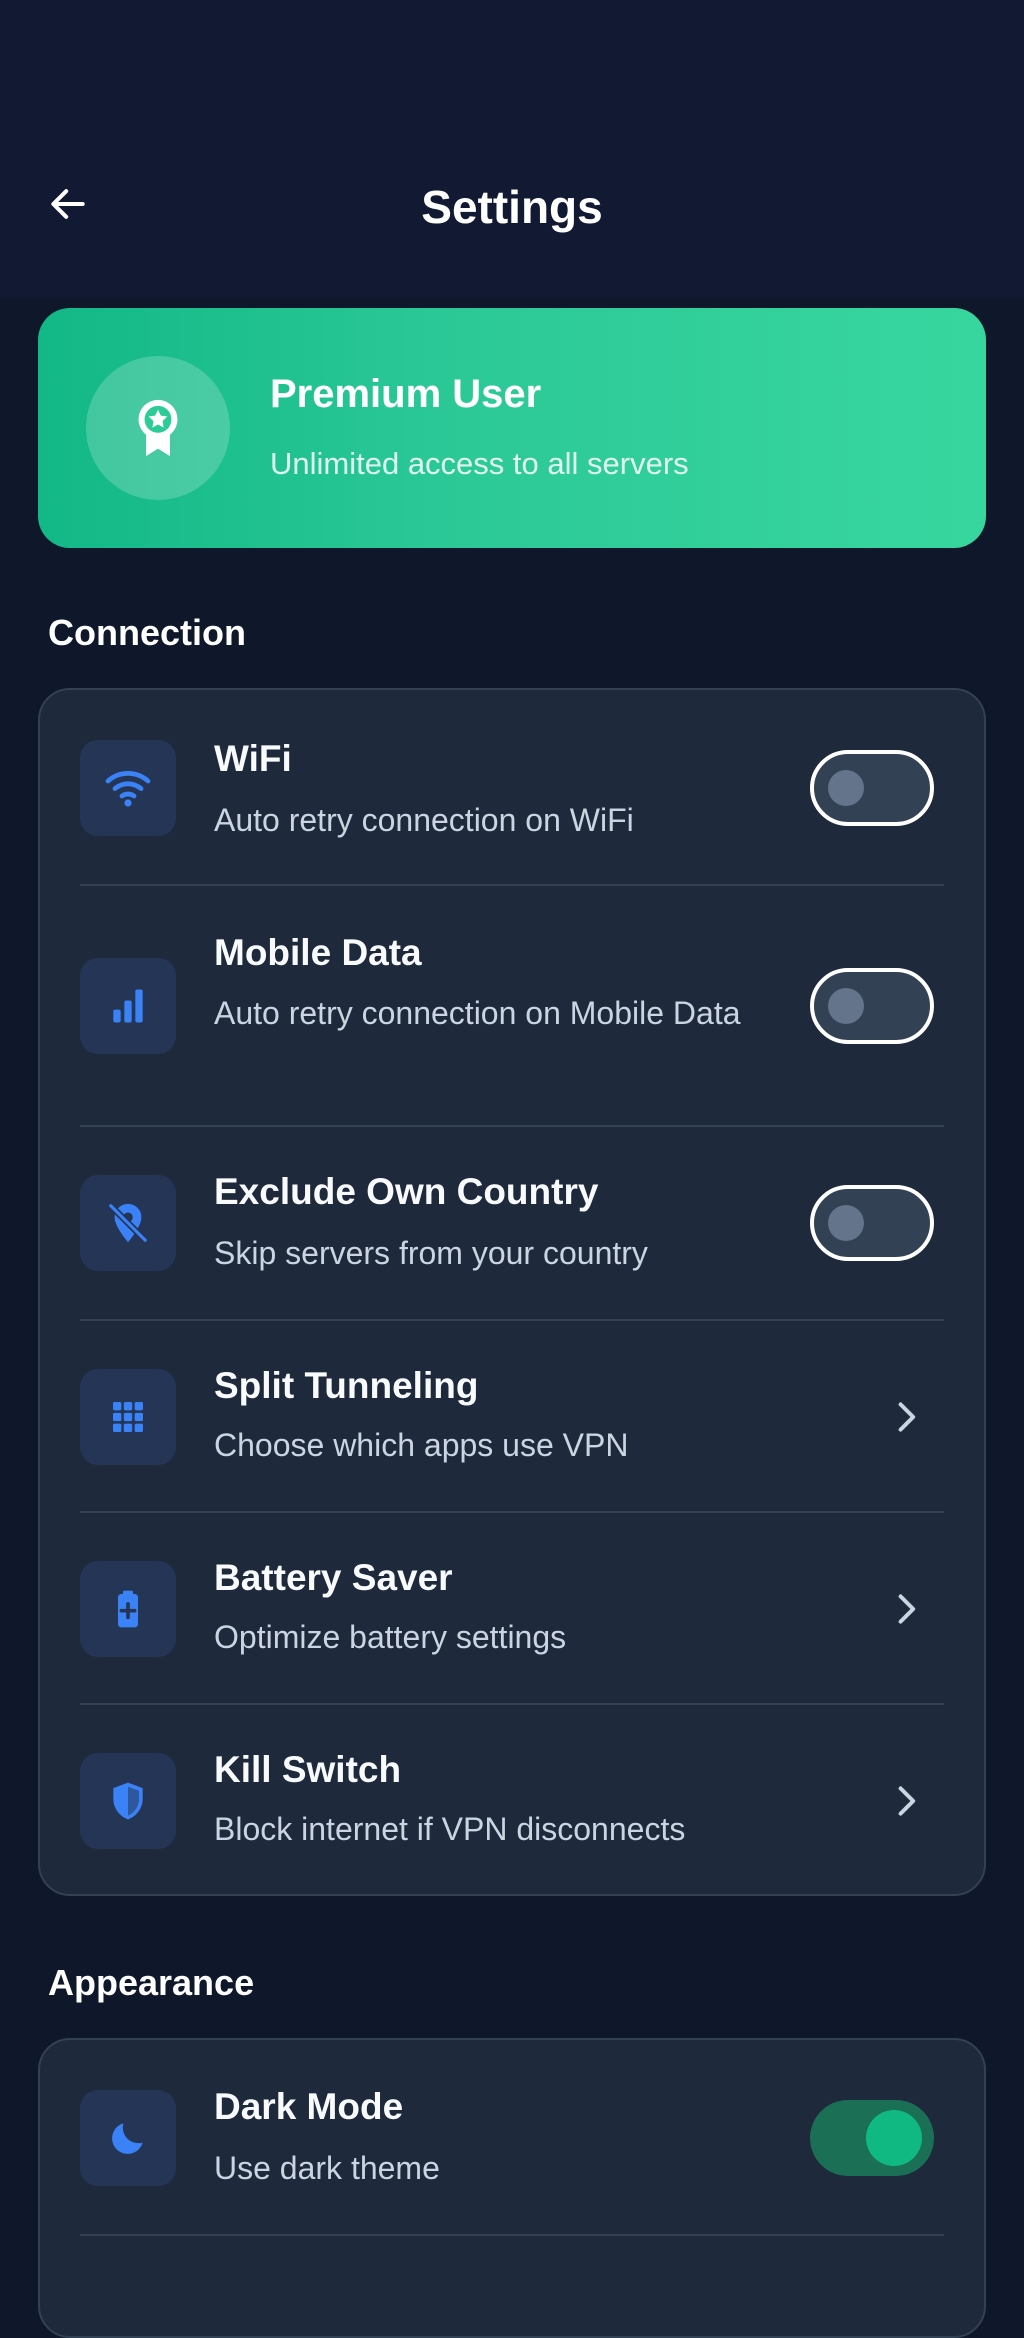 This screenshot has width=1024, height=2338. Describe the element at coordinates (309, 2106) in the screenshot. I see `setting-title: Dark Mode` at that location.